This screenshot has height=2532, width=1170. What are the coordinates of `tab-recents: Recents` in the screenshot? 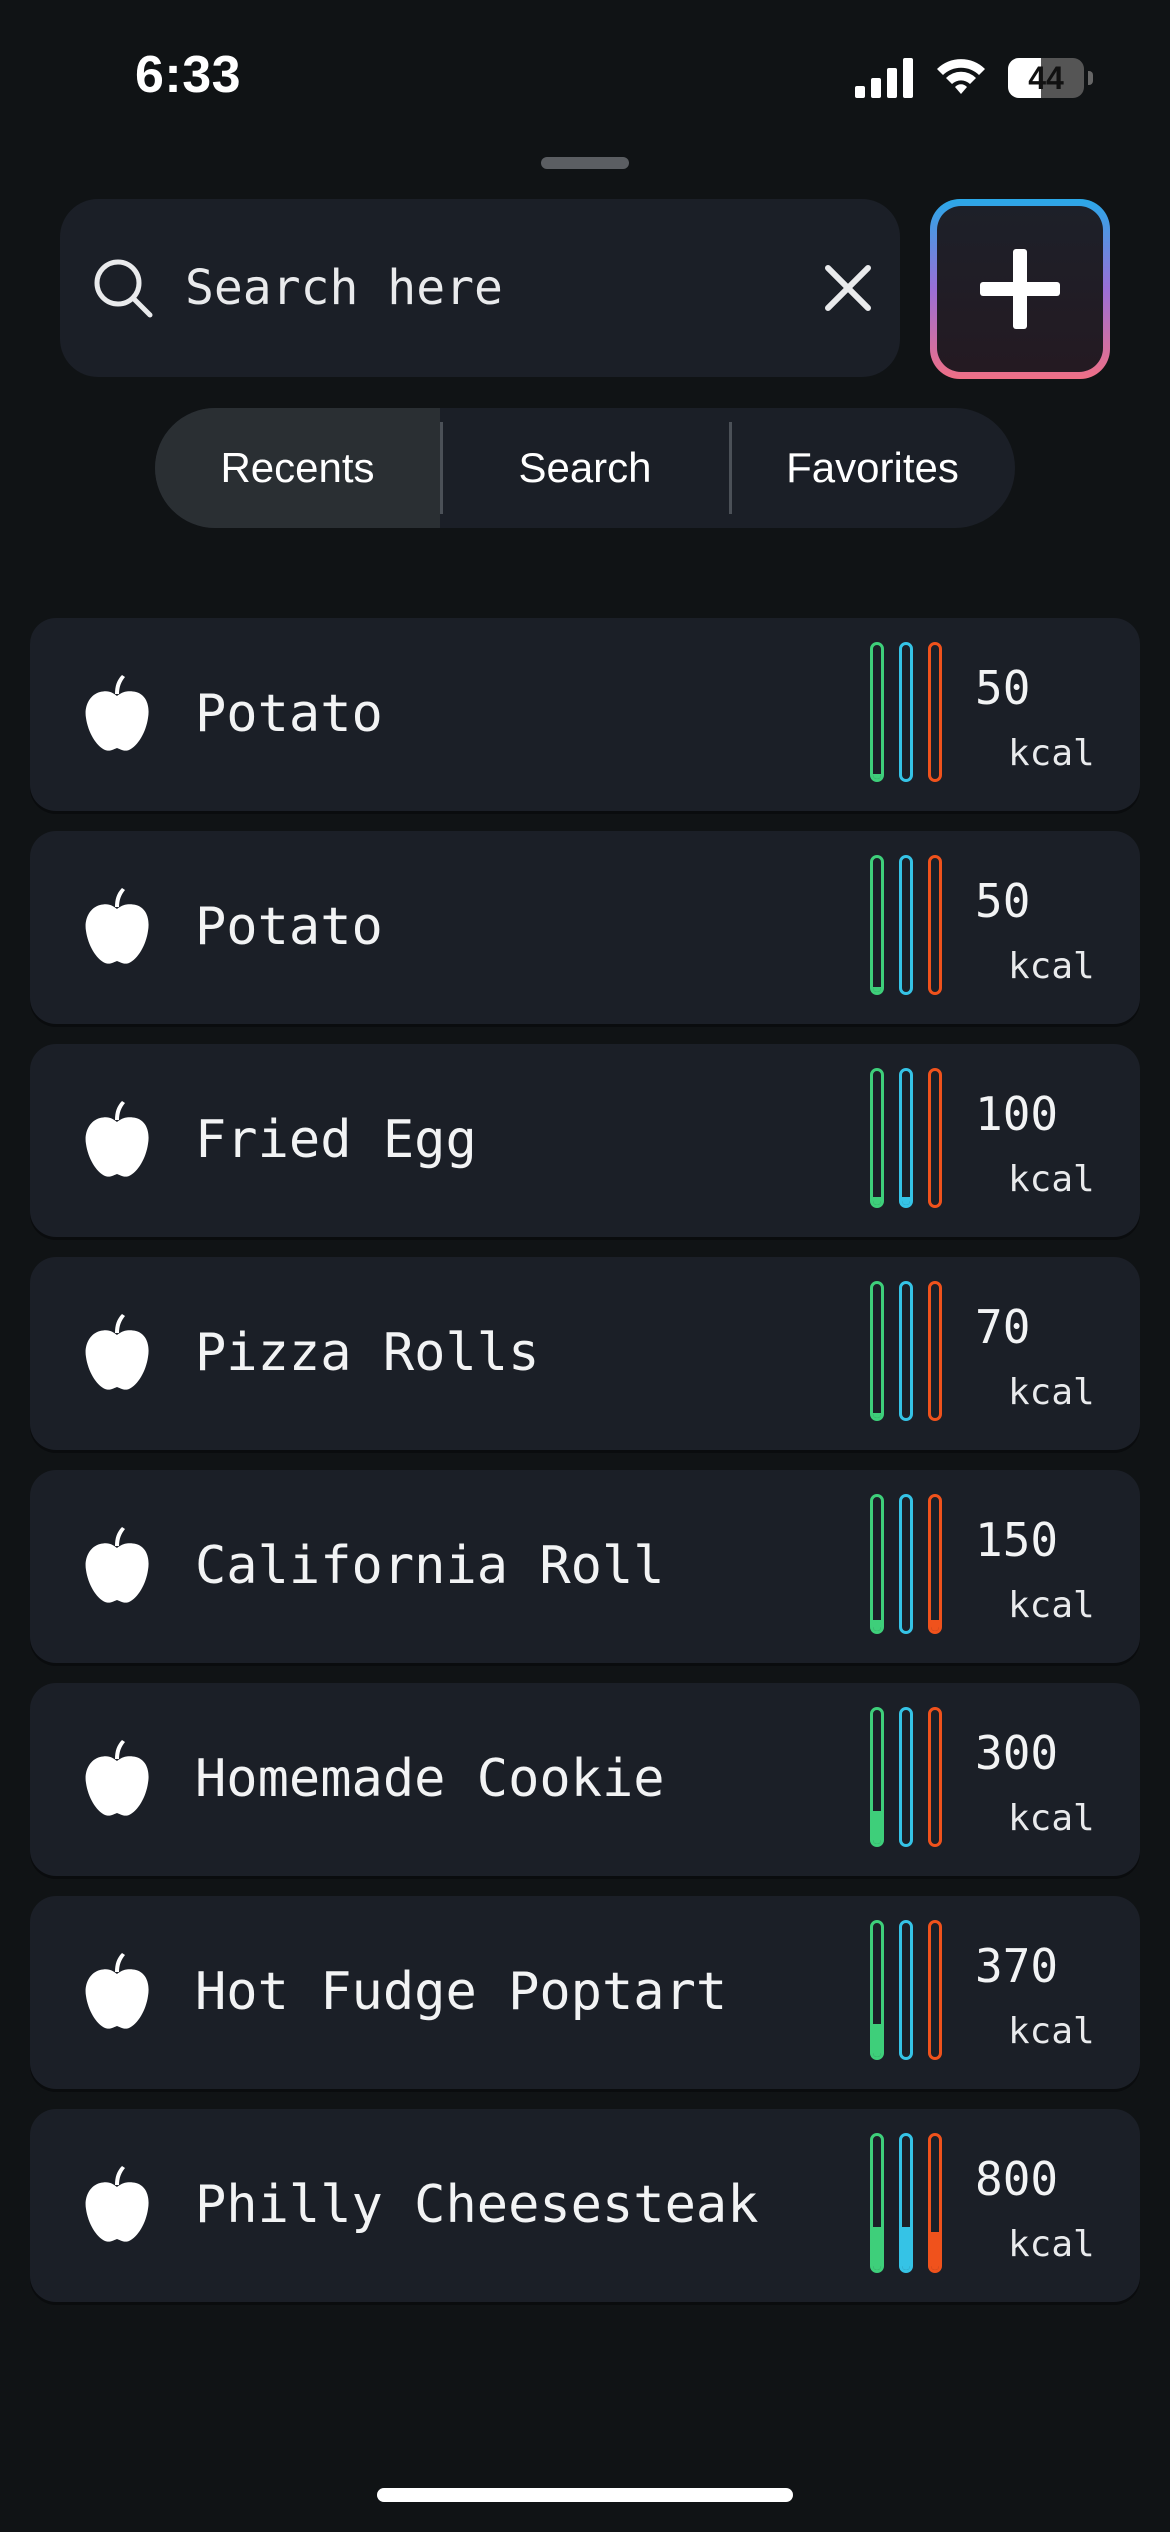 It's located at (297, 468).